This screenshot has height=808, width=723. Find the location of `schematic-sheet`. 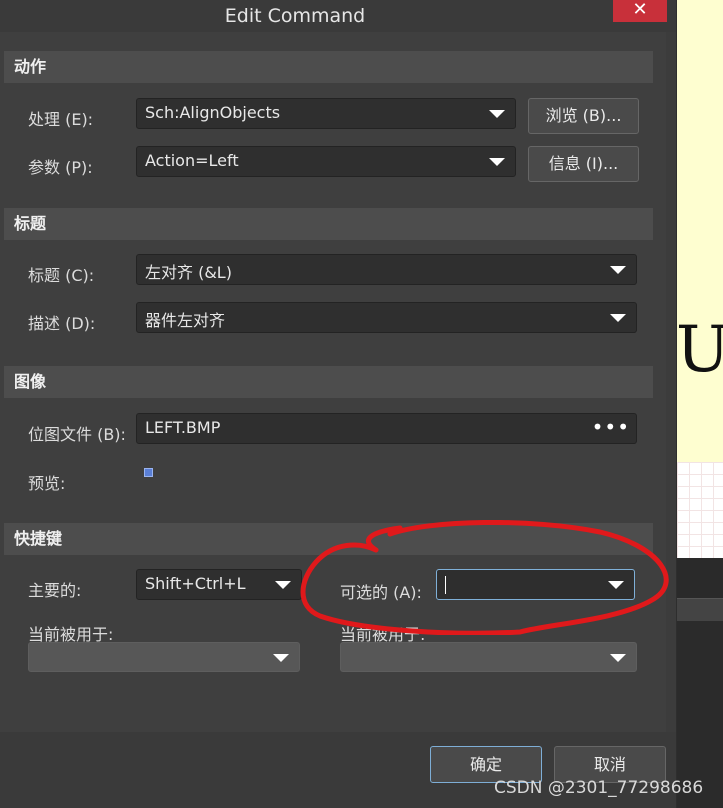

schematic-sheet is located at coordinates (700, 231).